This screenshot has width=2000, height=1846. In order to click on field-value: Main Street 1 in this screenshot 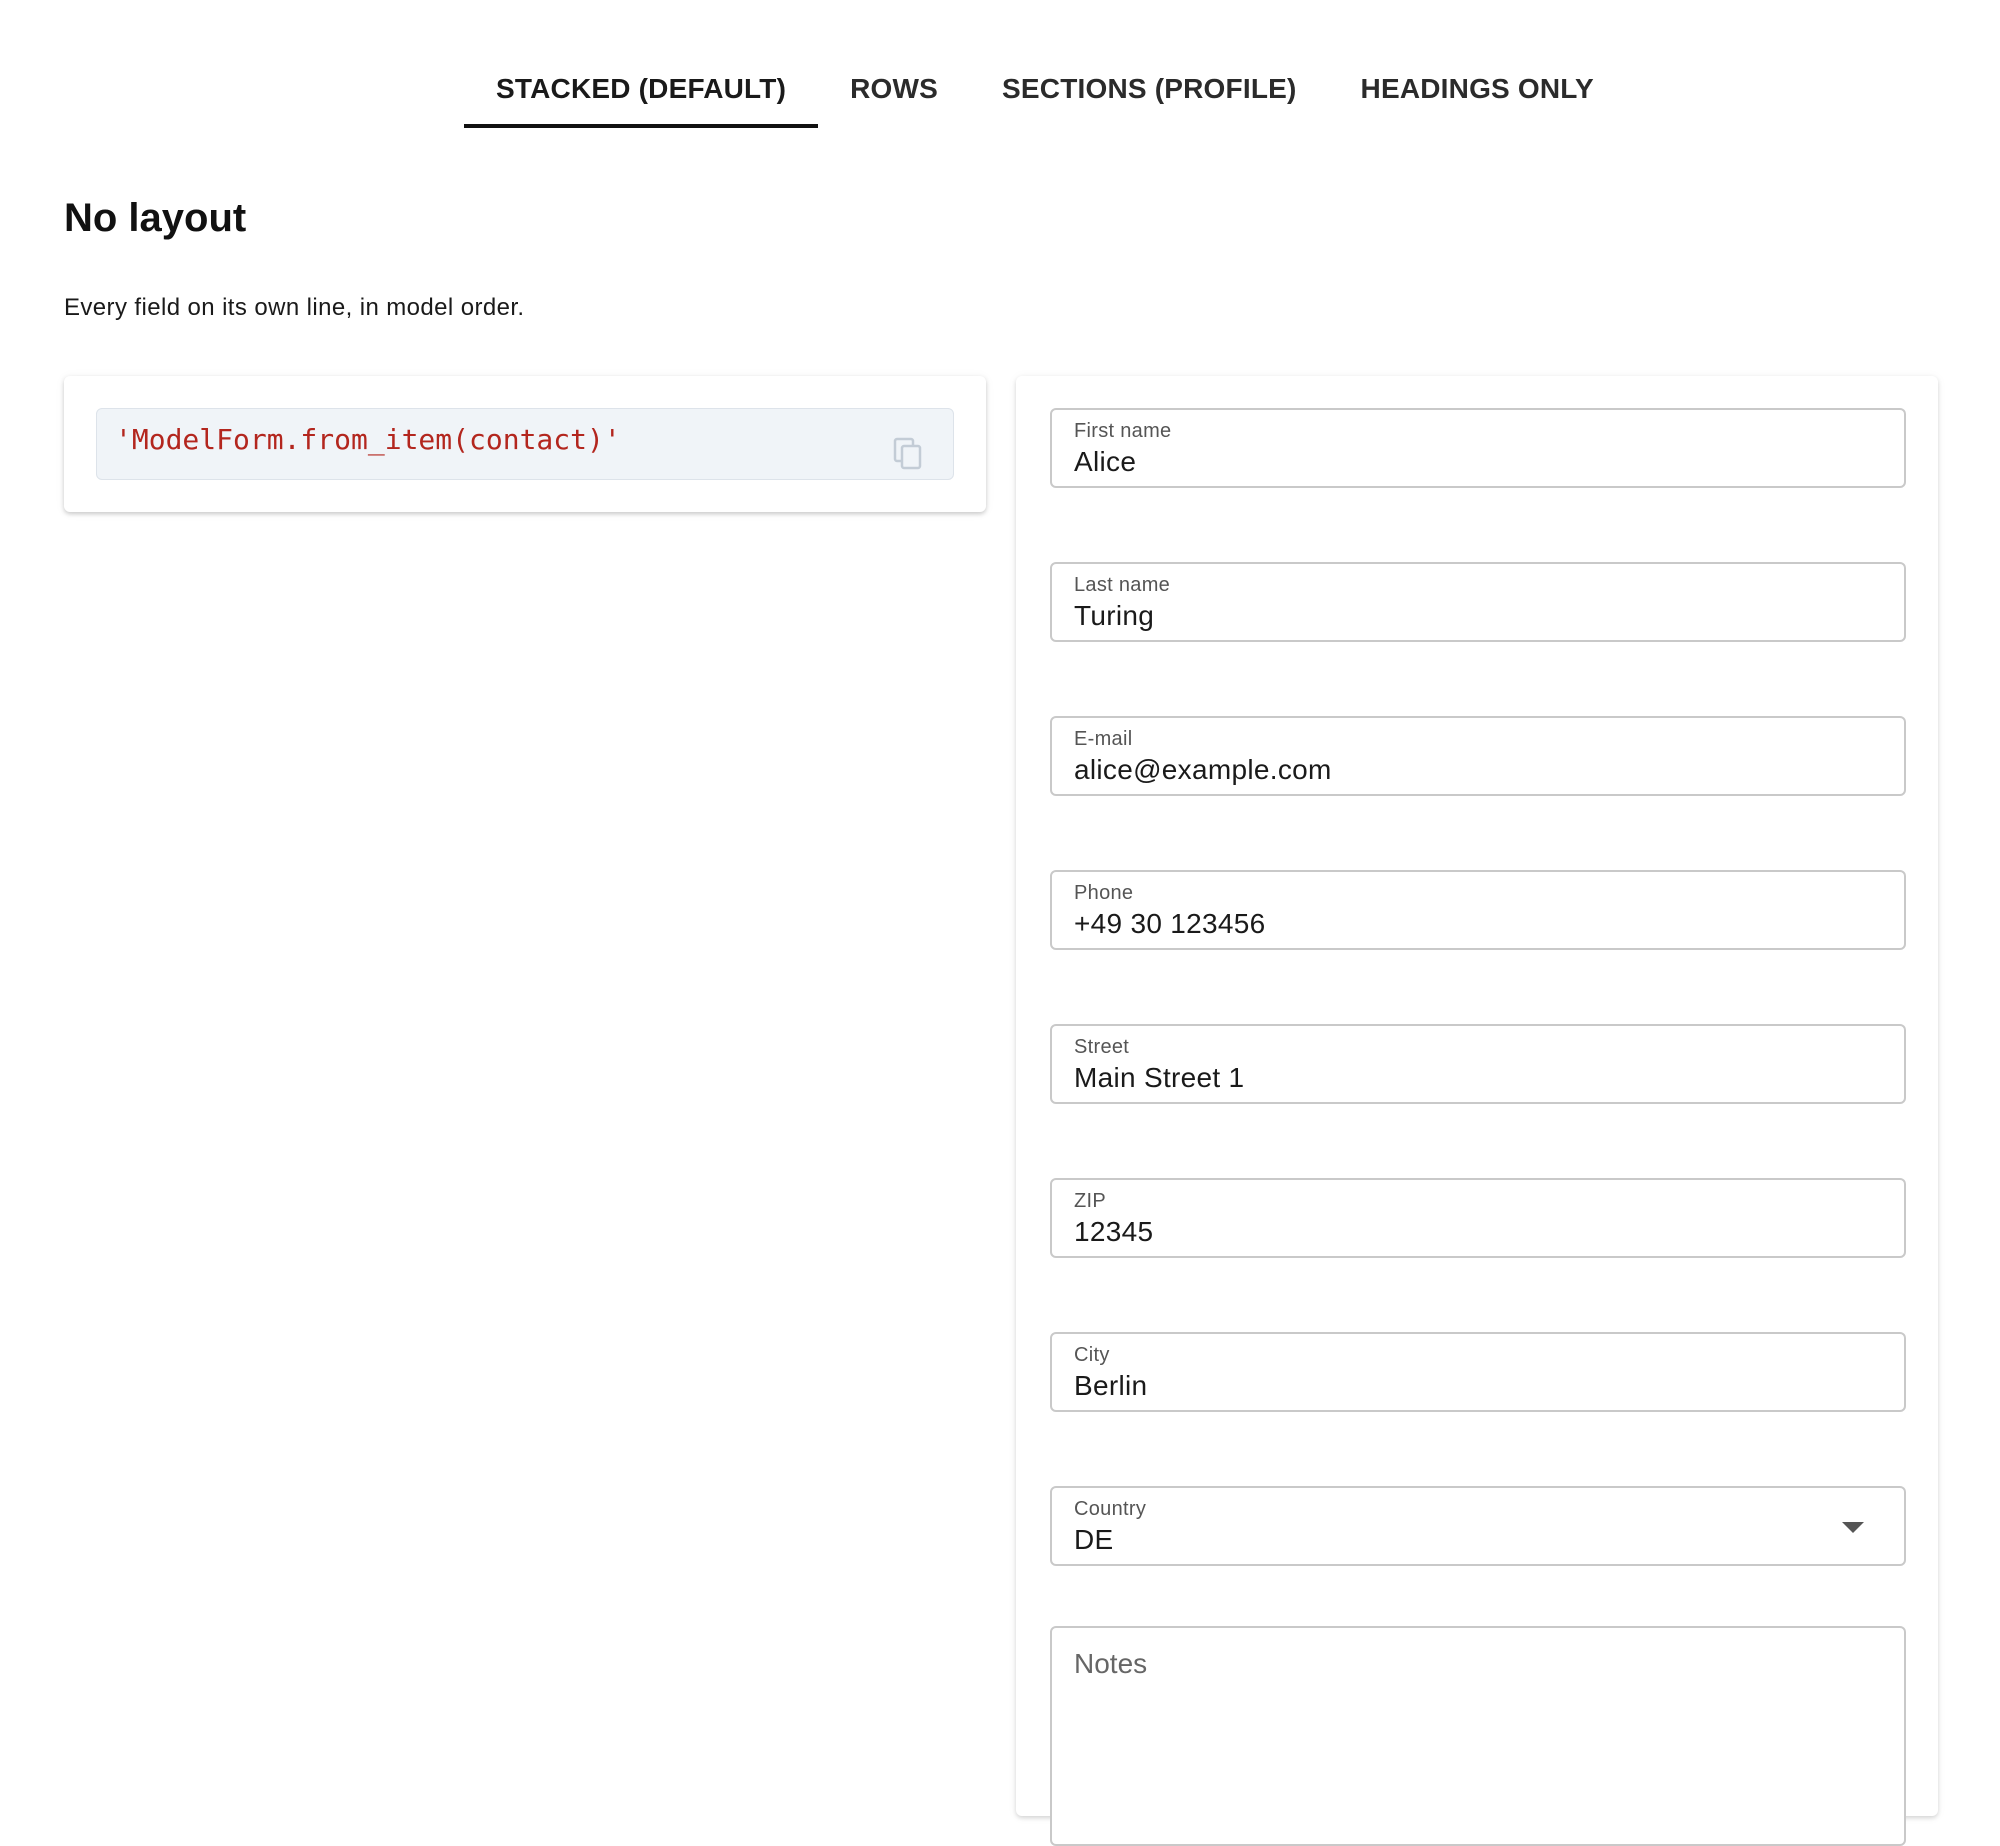, I will do `click(1159, 1077)`.